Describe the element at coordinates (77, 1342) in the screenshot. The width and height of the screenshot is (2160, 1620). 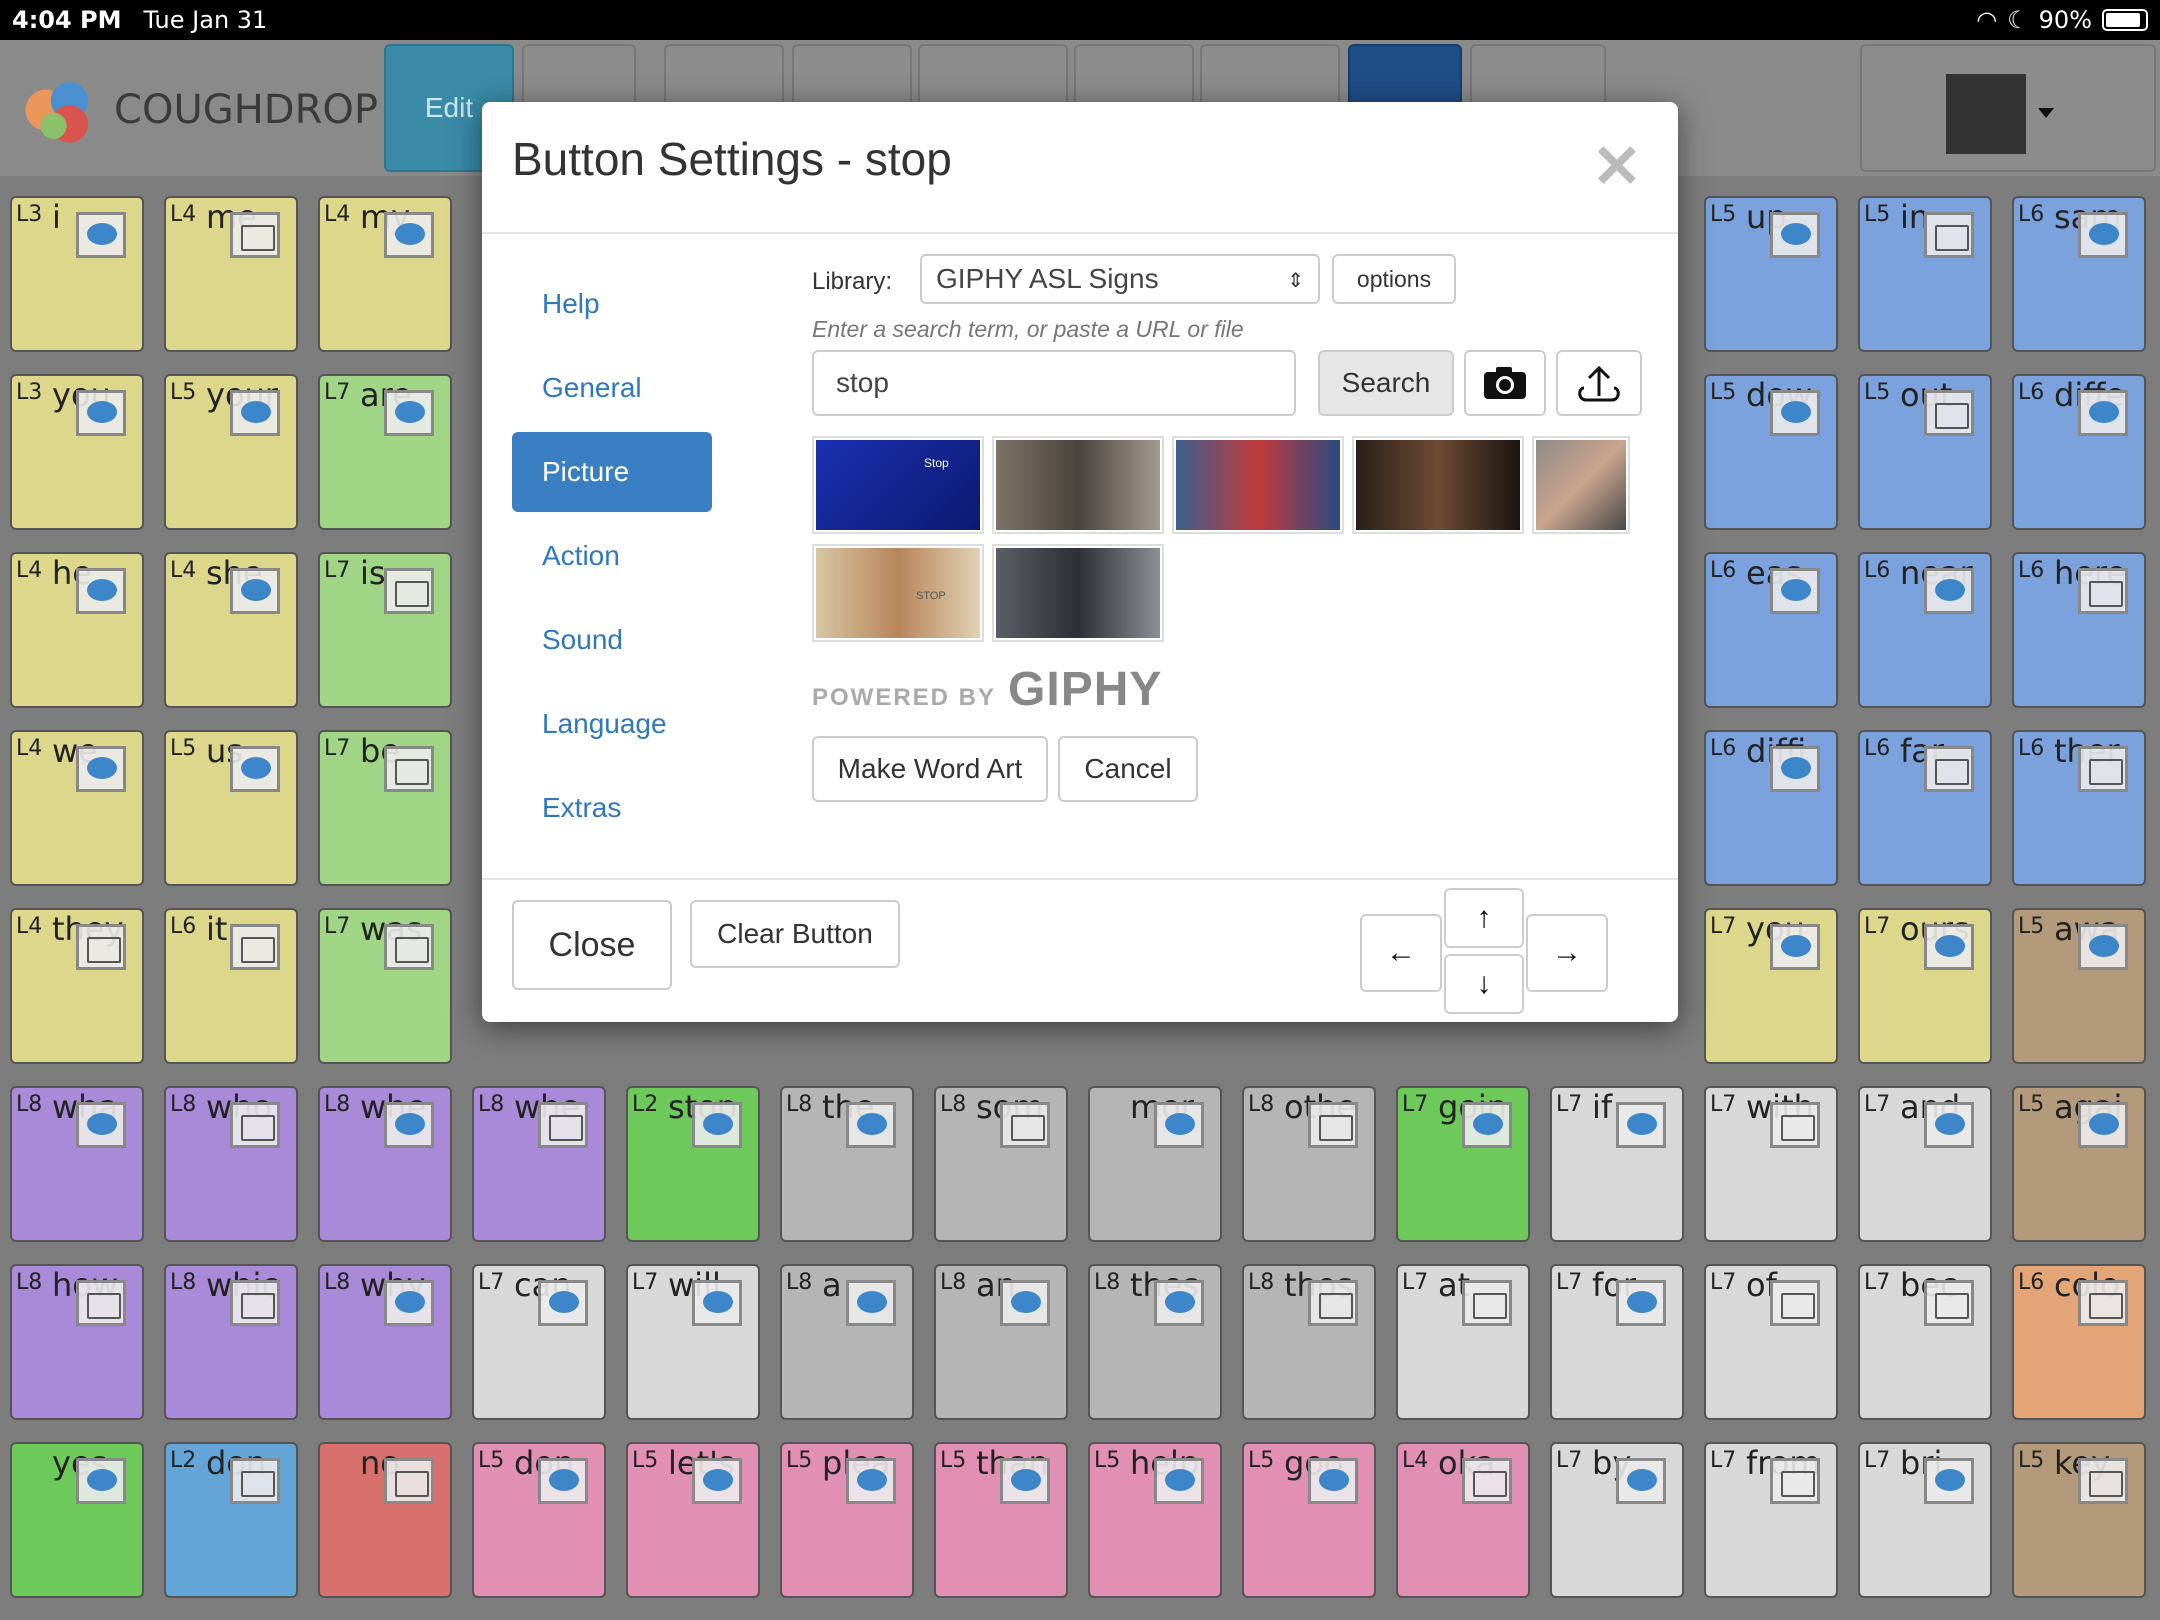
I see `board-button: L8how` at that location.